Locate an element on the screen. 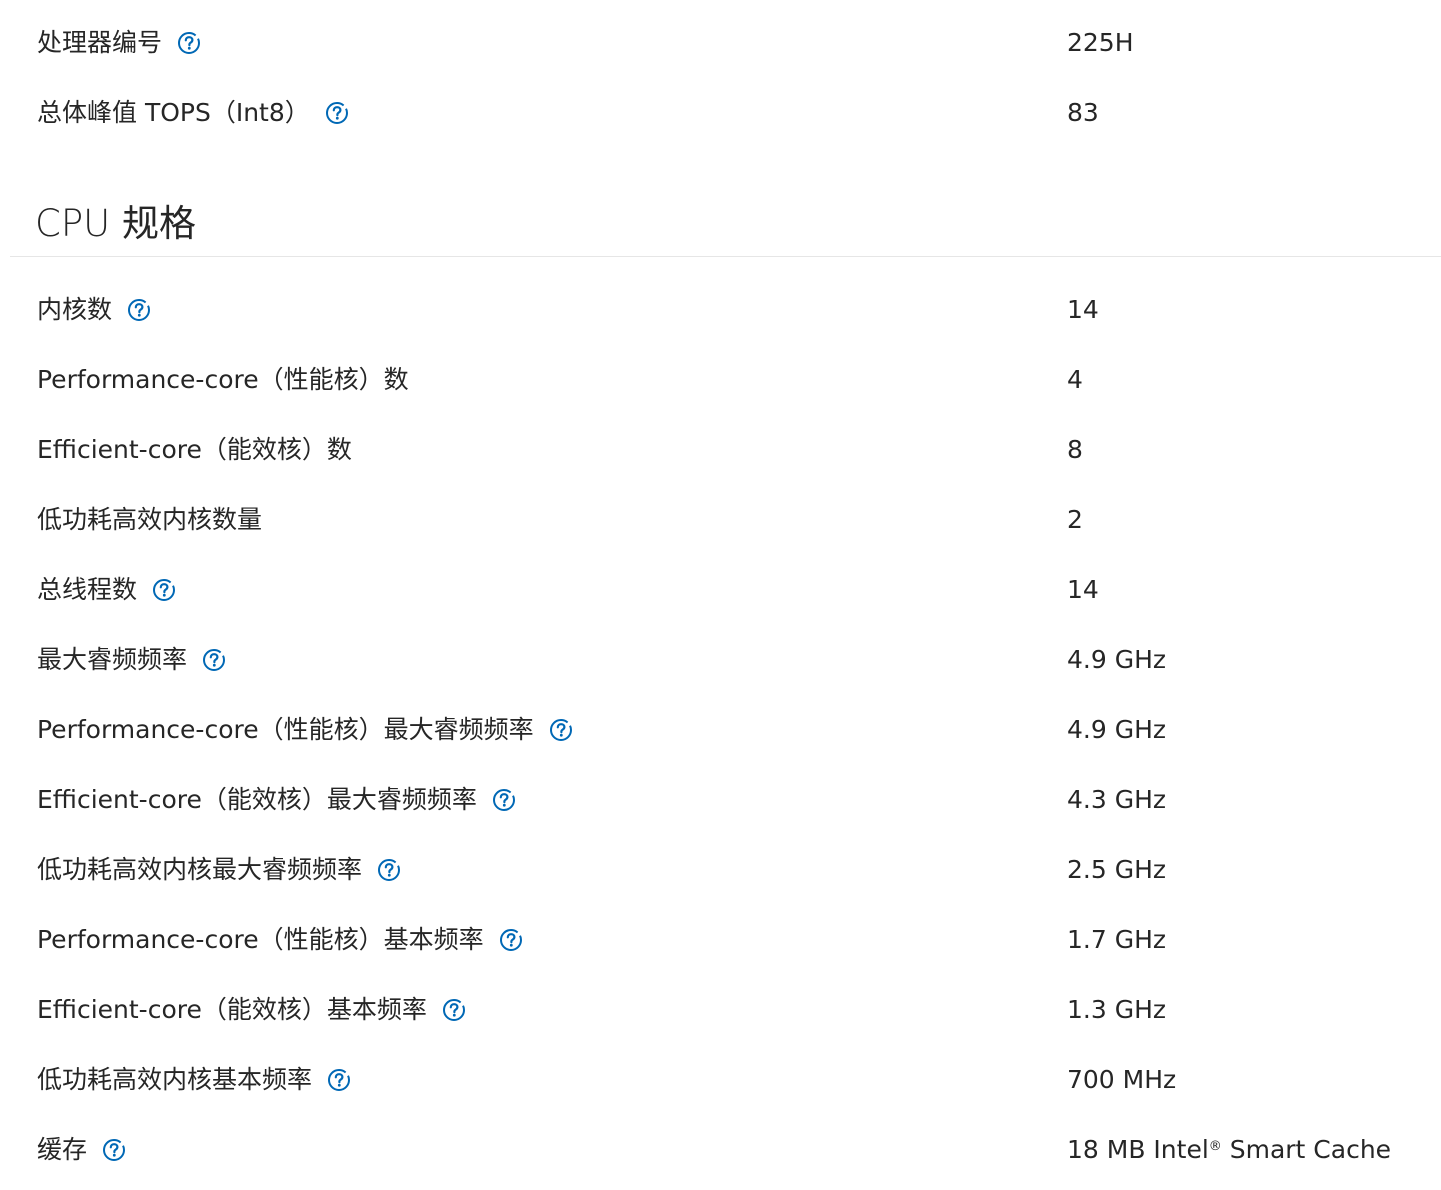  spec-row: Performance-core（性能核）基本频率 1.7 GHz is located at coordinates (720, 940).